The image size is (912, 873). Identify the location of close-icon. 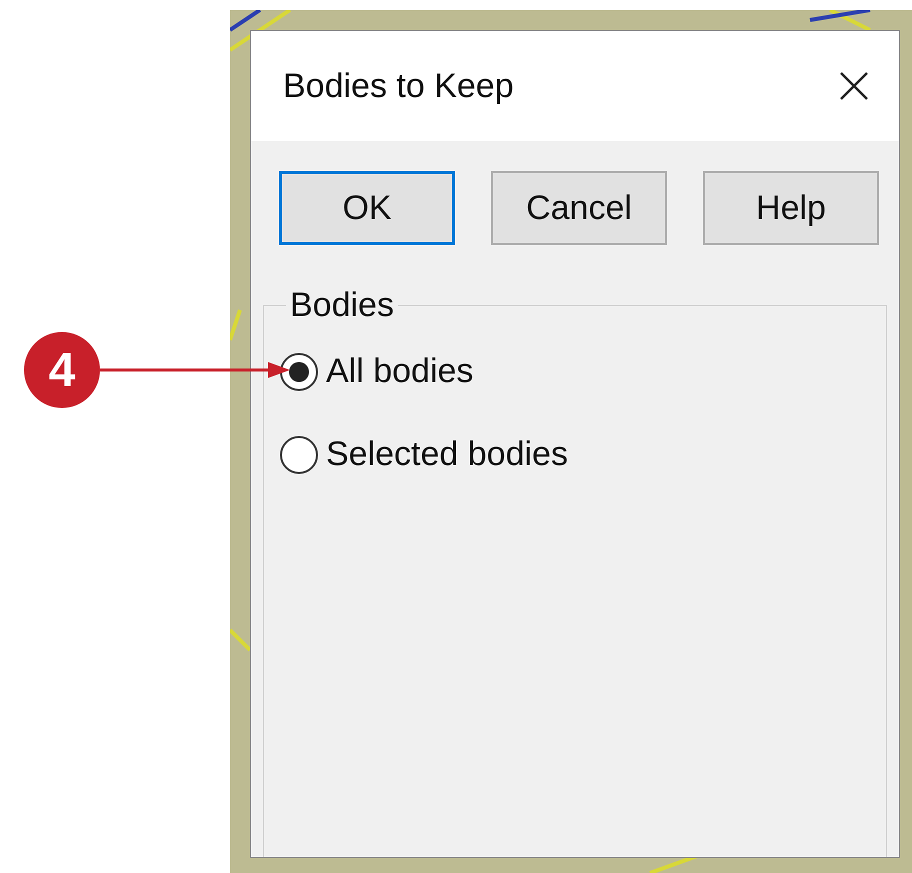
(854, 86).